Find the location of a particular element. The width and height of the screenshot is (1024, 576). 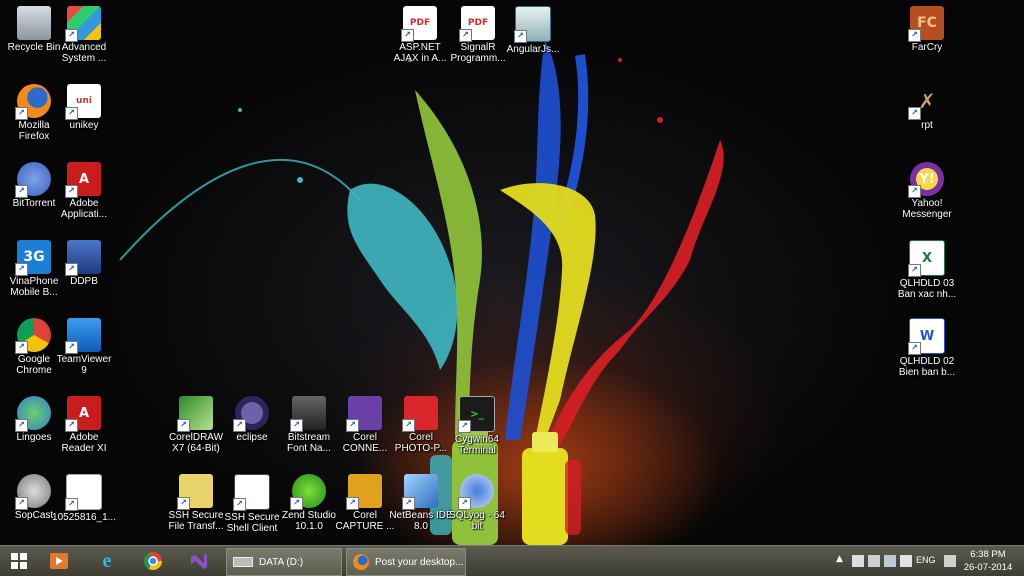

adobe-reader-icon: A ↗ is located at coordinates (83, 414).